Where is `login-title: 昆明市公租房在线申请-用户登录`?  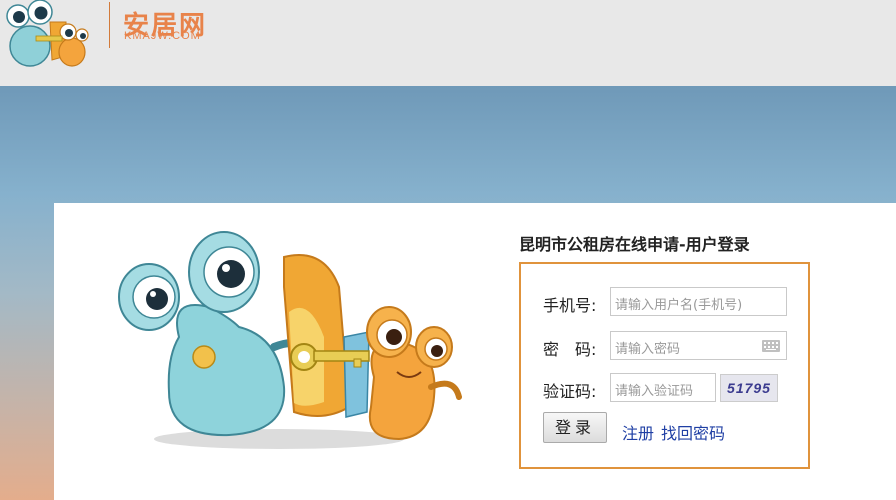
login-title: 昆明市公租房在线申请-用户登录 is located at coordinates (634, 244).